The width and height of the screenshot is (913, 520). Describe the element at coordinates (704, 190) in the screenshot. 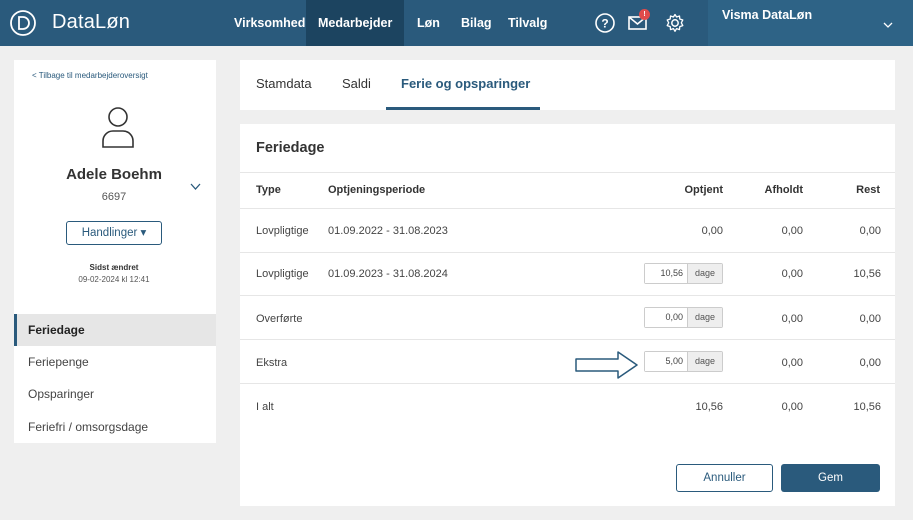

I see `header-earned: Optjent` at that location.